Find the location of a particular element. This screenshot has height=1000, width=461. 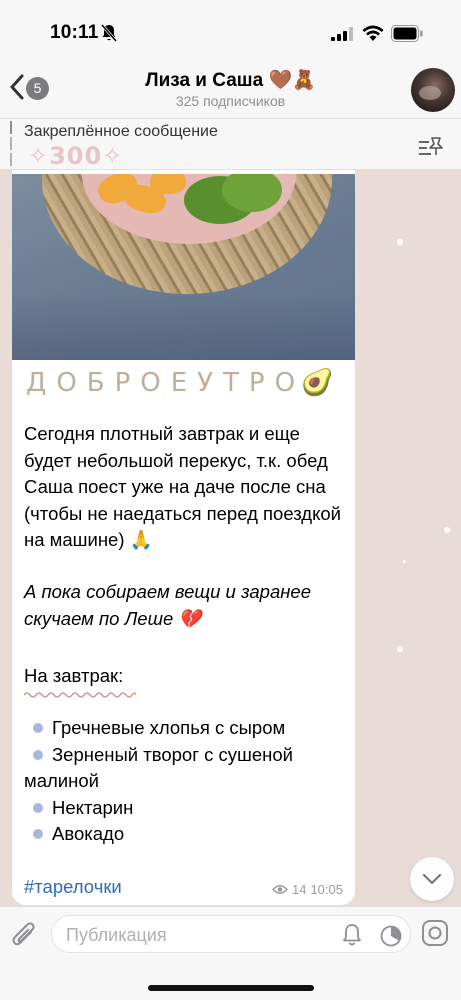

avocado-icon: 🥑 is located at coordinates (317, 383).